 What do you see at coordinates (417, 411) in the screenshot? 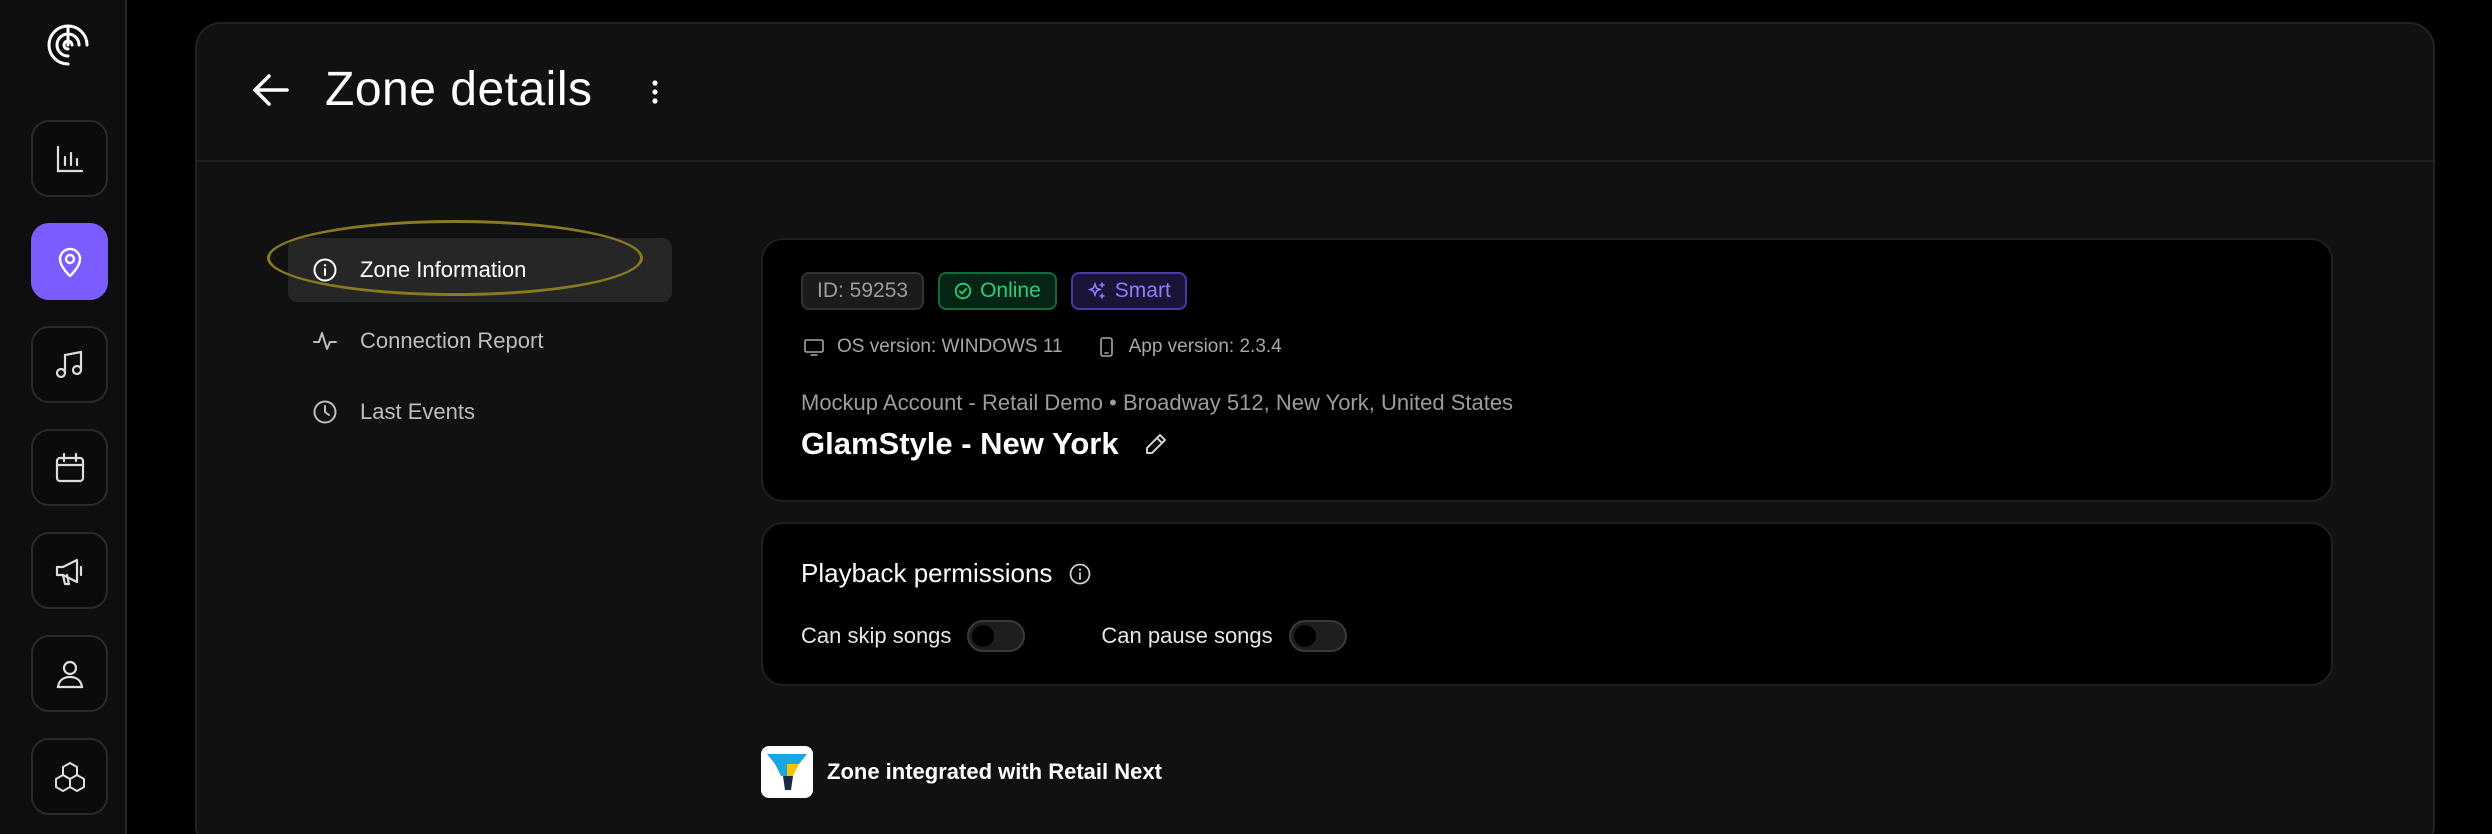
I see `nav-label: Last Events` at bounding box center [417, 411].